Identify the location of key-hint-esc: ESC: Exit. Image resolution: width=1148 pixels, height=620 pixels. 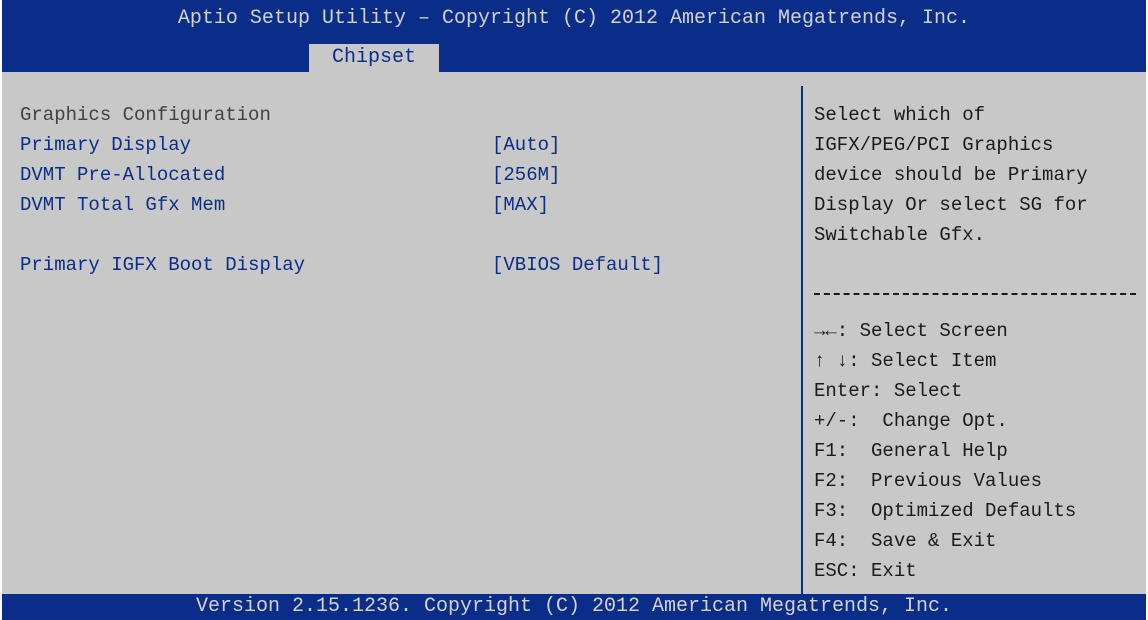
(865, 571).